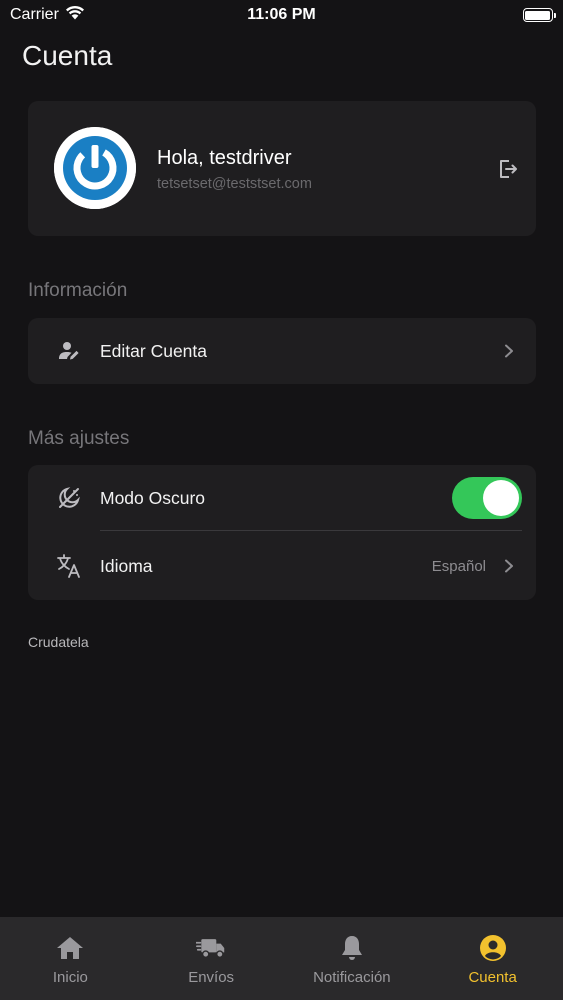 Image resolution: width=563 pixels, height=1000 pixels. I want to click on home-icon, so click(70, 948).